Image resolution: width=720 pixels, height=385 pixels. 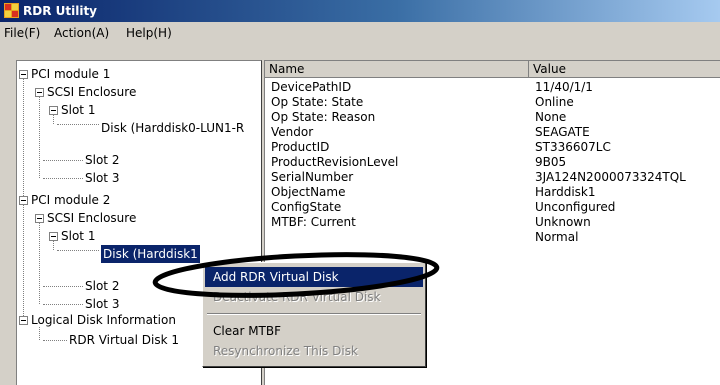 I want to click on list-cell-name: ProductRevisionLevel, so click(x=335, y=162).